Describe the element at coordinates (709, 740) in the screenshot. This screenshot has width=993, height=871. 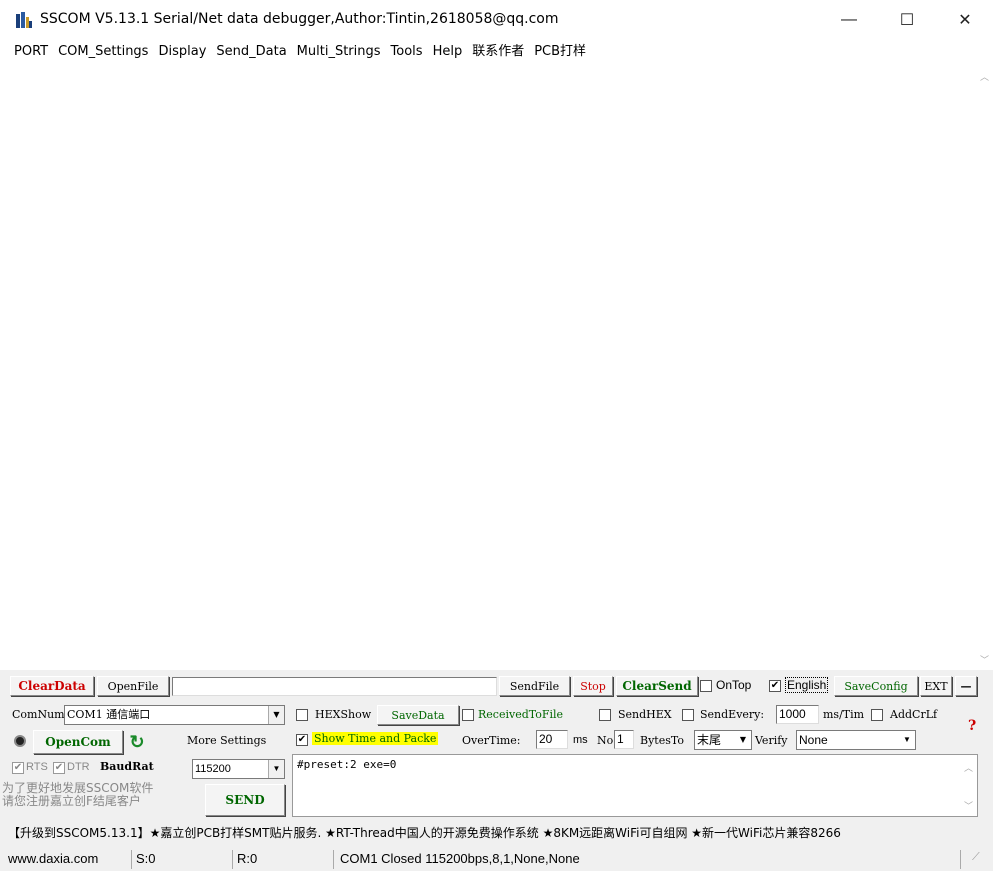
I see `bytes-to-value: 末尾` at that location.